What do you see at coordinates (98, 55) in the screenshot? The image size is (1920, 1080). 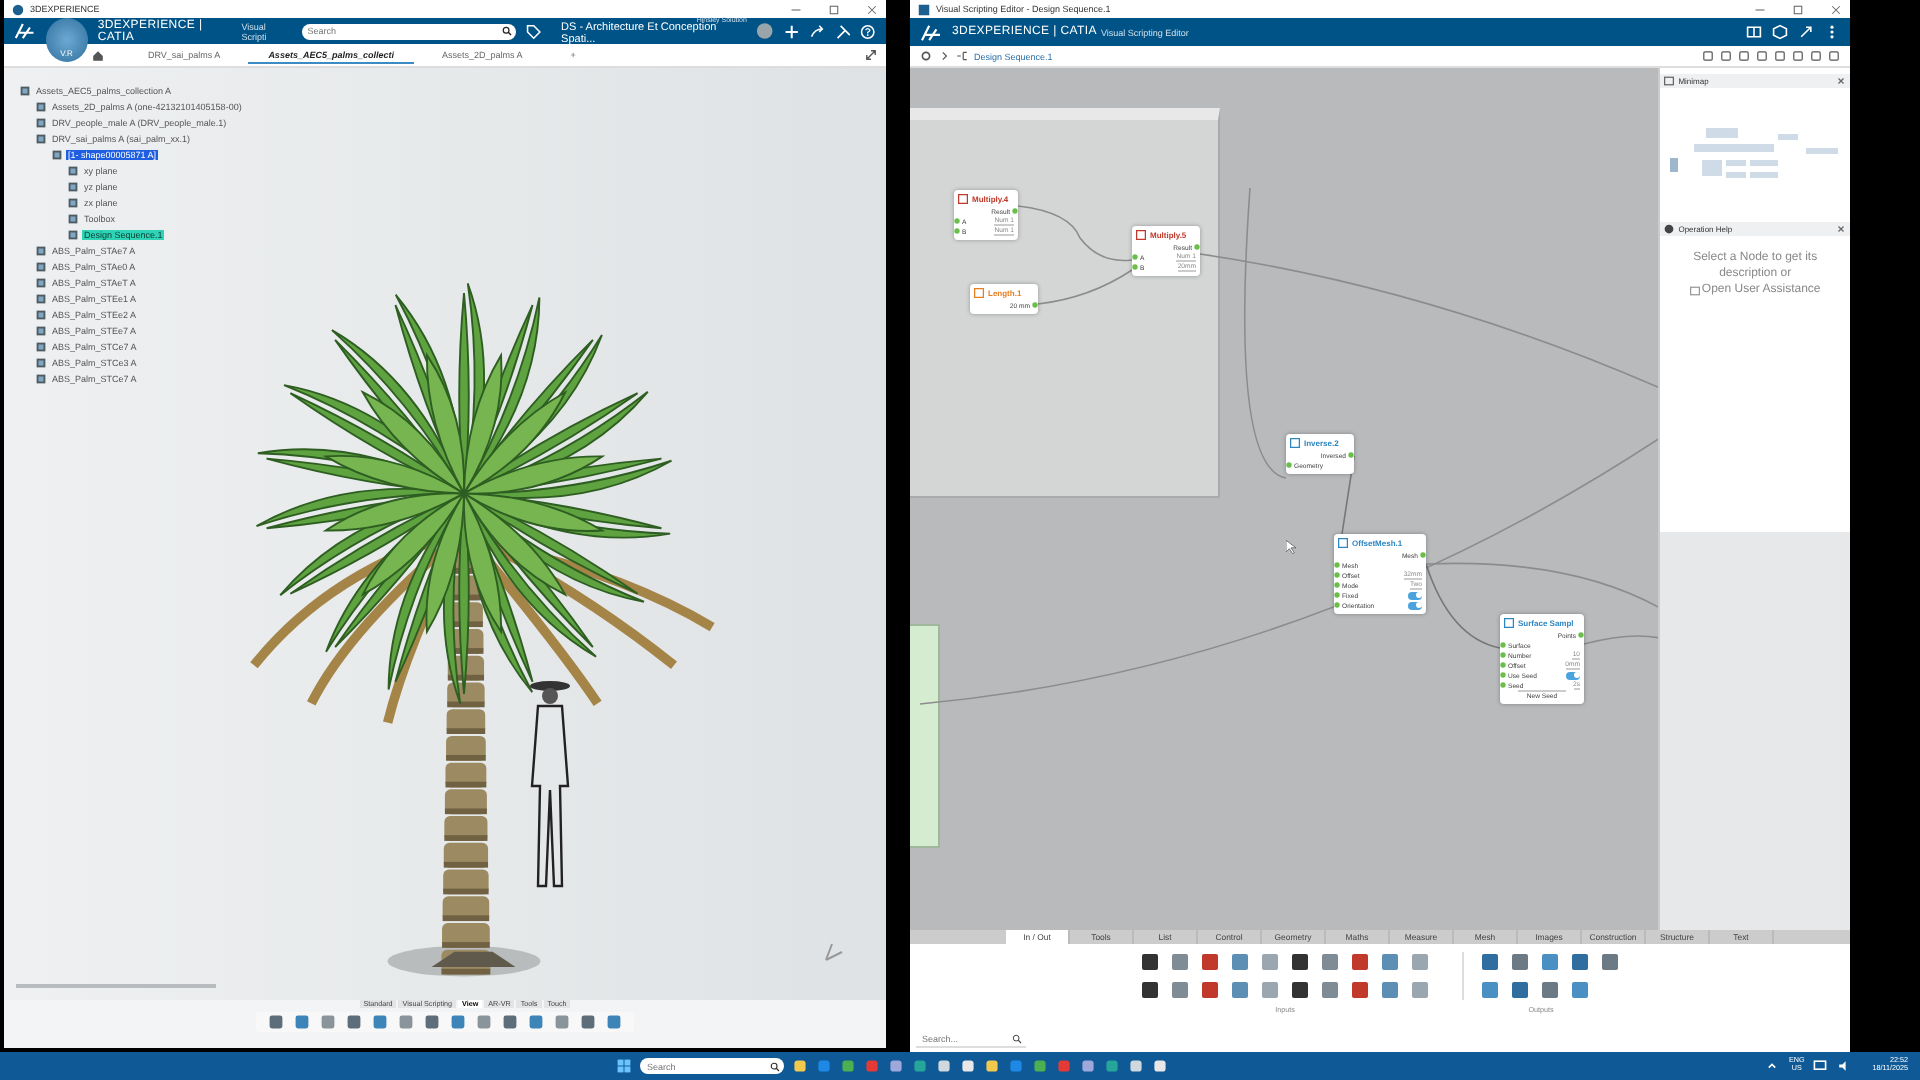 I see `home-icon` at bounding box center [98, 55].